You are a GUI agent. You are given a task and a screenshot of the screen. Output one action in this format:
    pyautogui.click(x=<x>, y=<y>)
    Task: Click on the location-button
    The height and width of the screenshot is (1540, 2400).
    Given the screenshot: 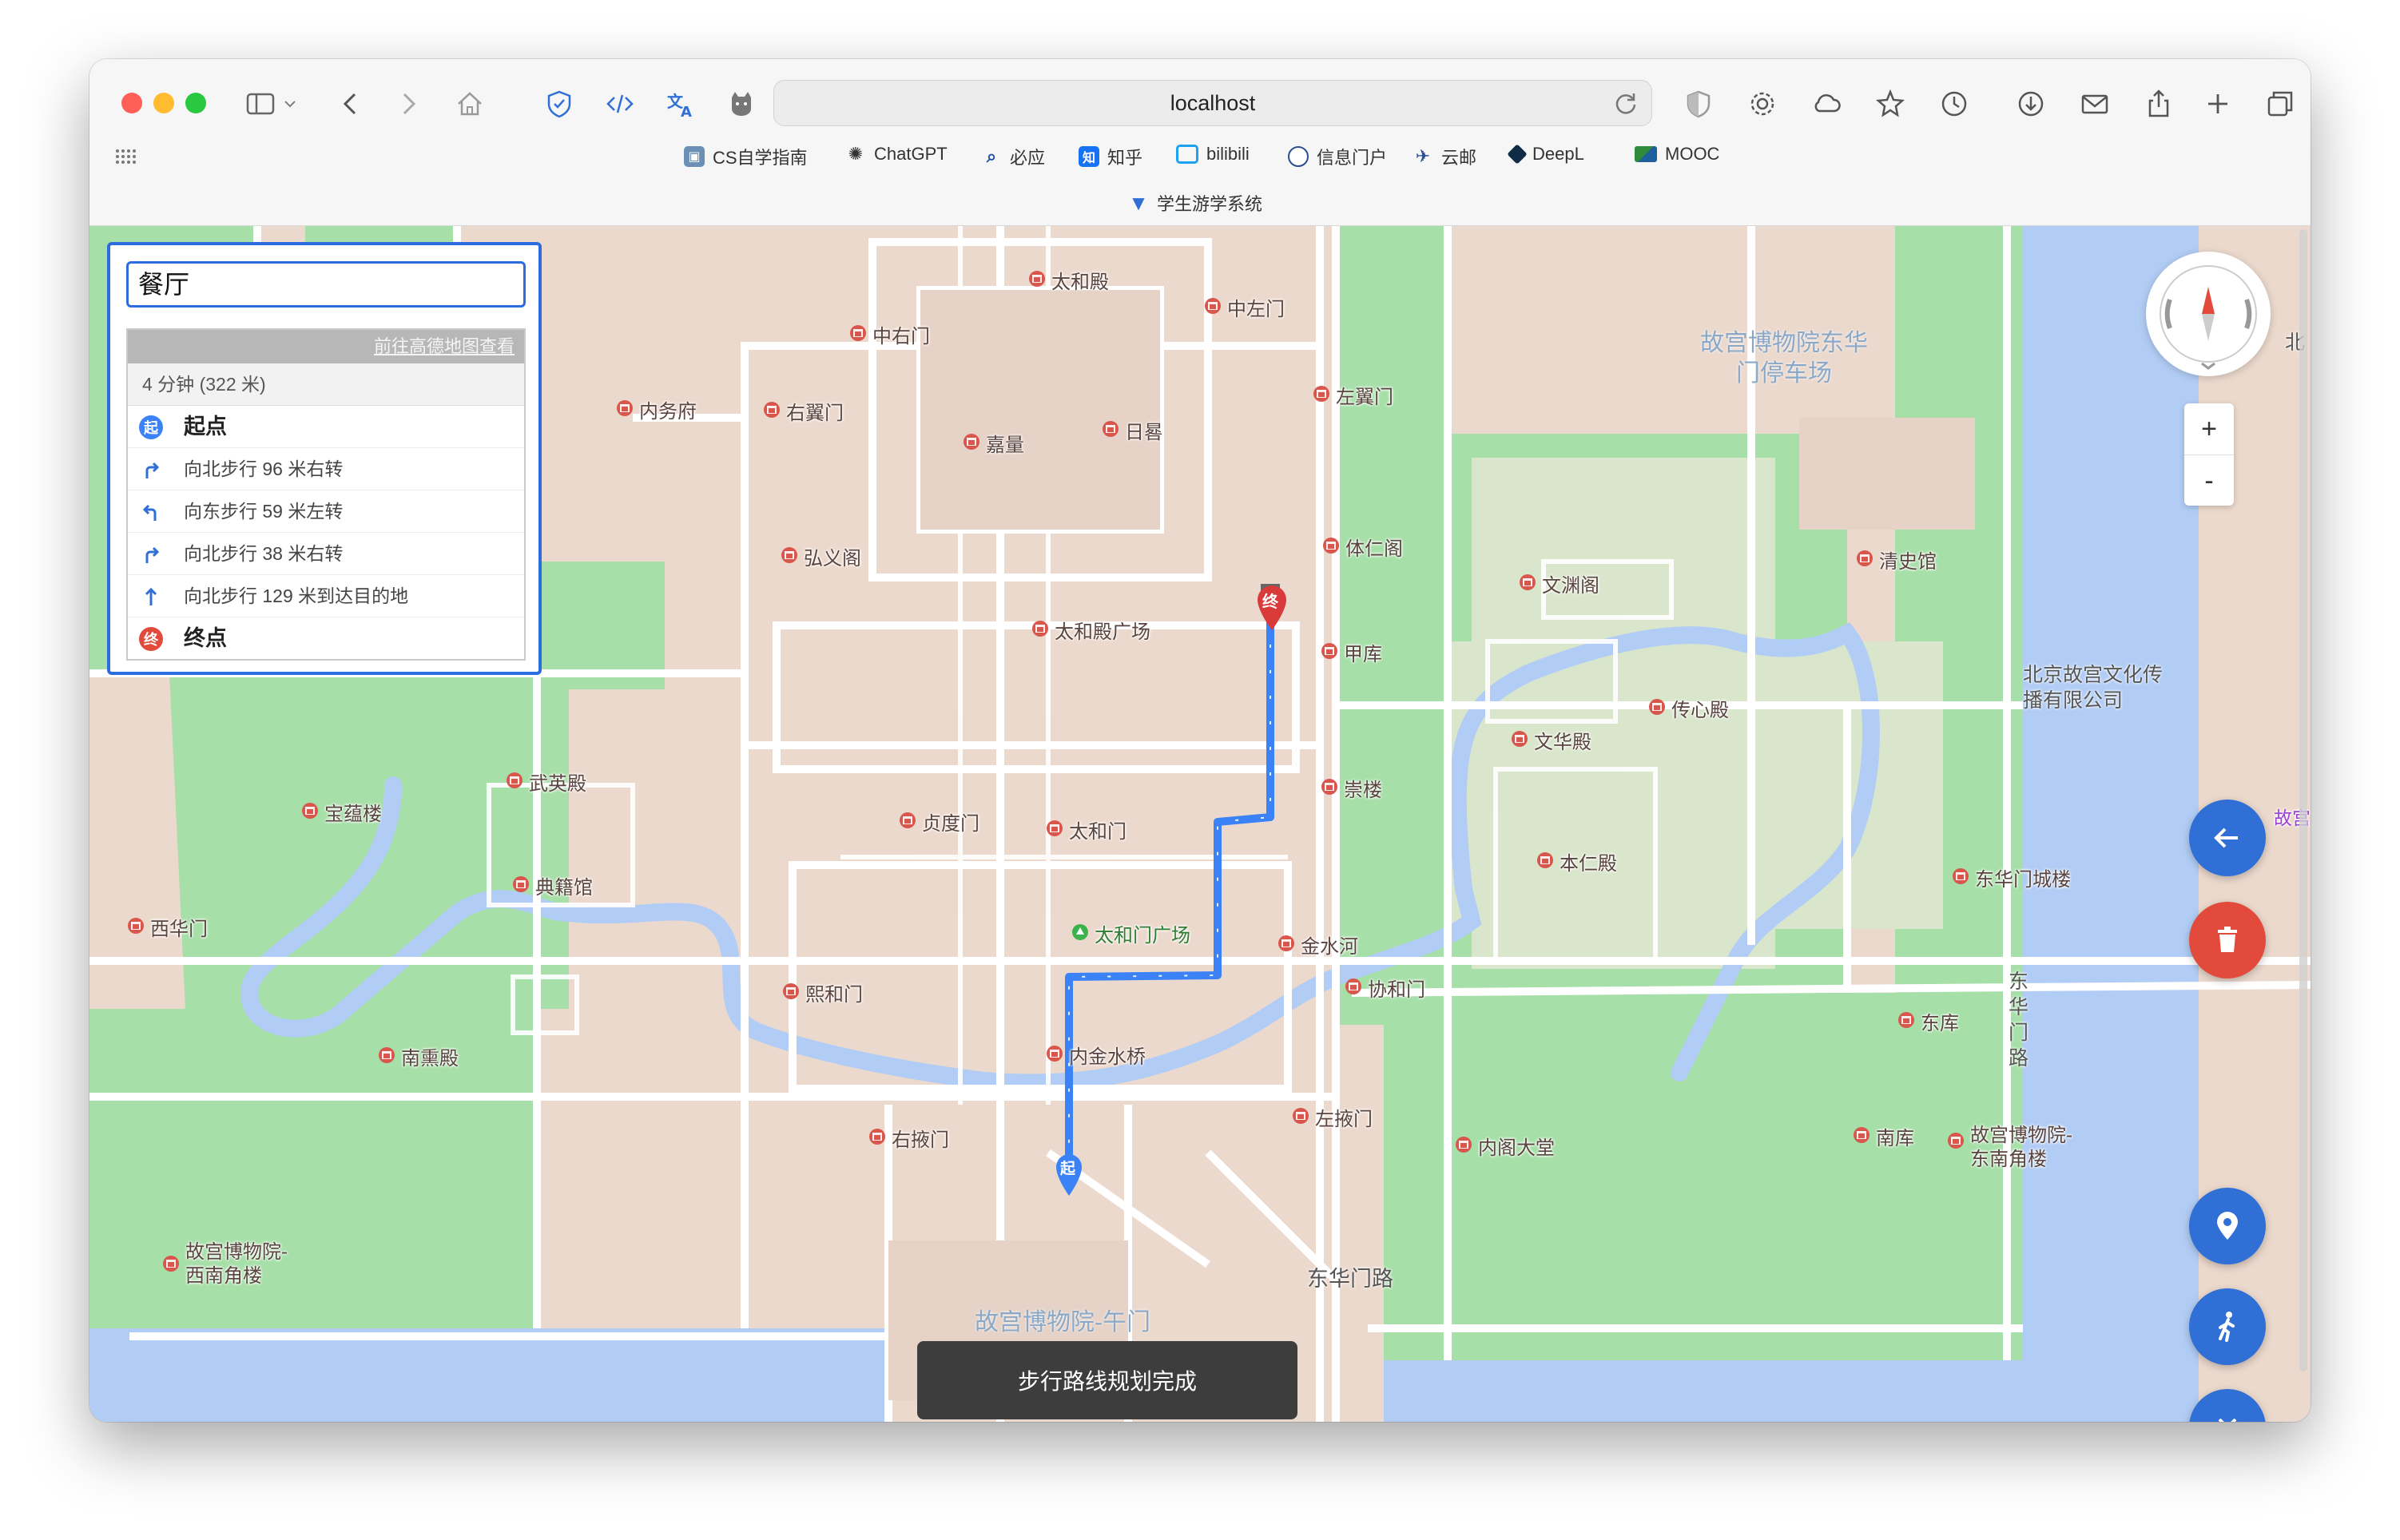 What is the action you would take?
    pyautogui.click(x=2227, y=1226)
    